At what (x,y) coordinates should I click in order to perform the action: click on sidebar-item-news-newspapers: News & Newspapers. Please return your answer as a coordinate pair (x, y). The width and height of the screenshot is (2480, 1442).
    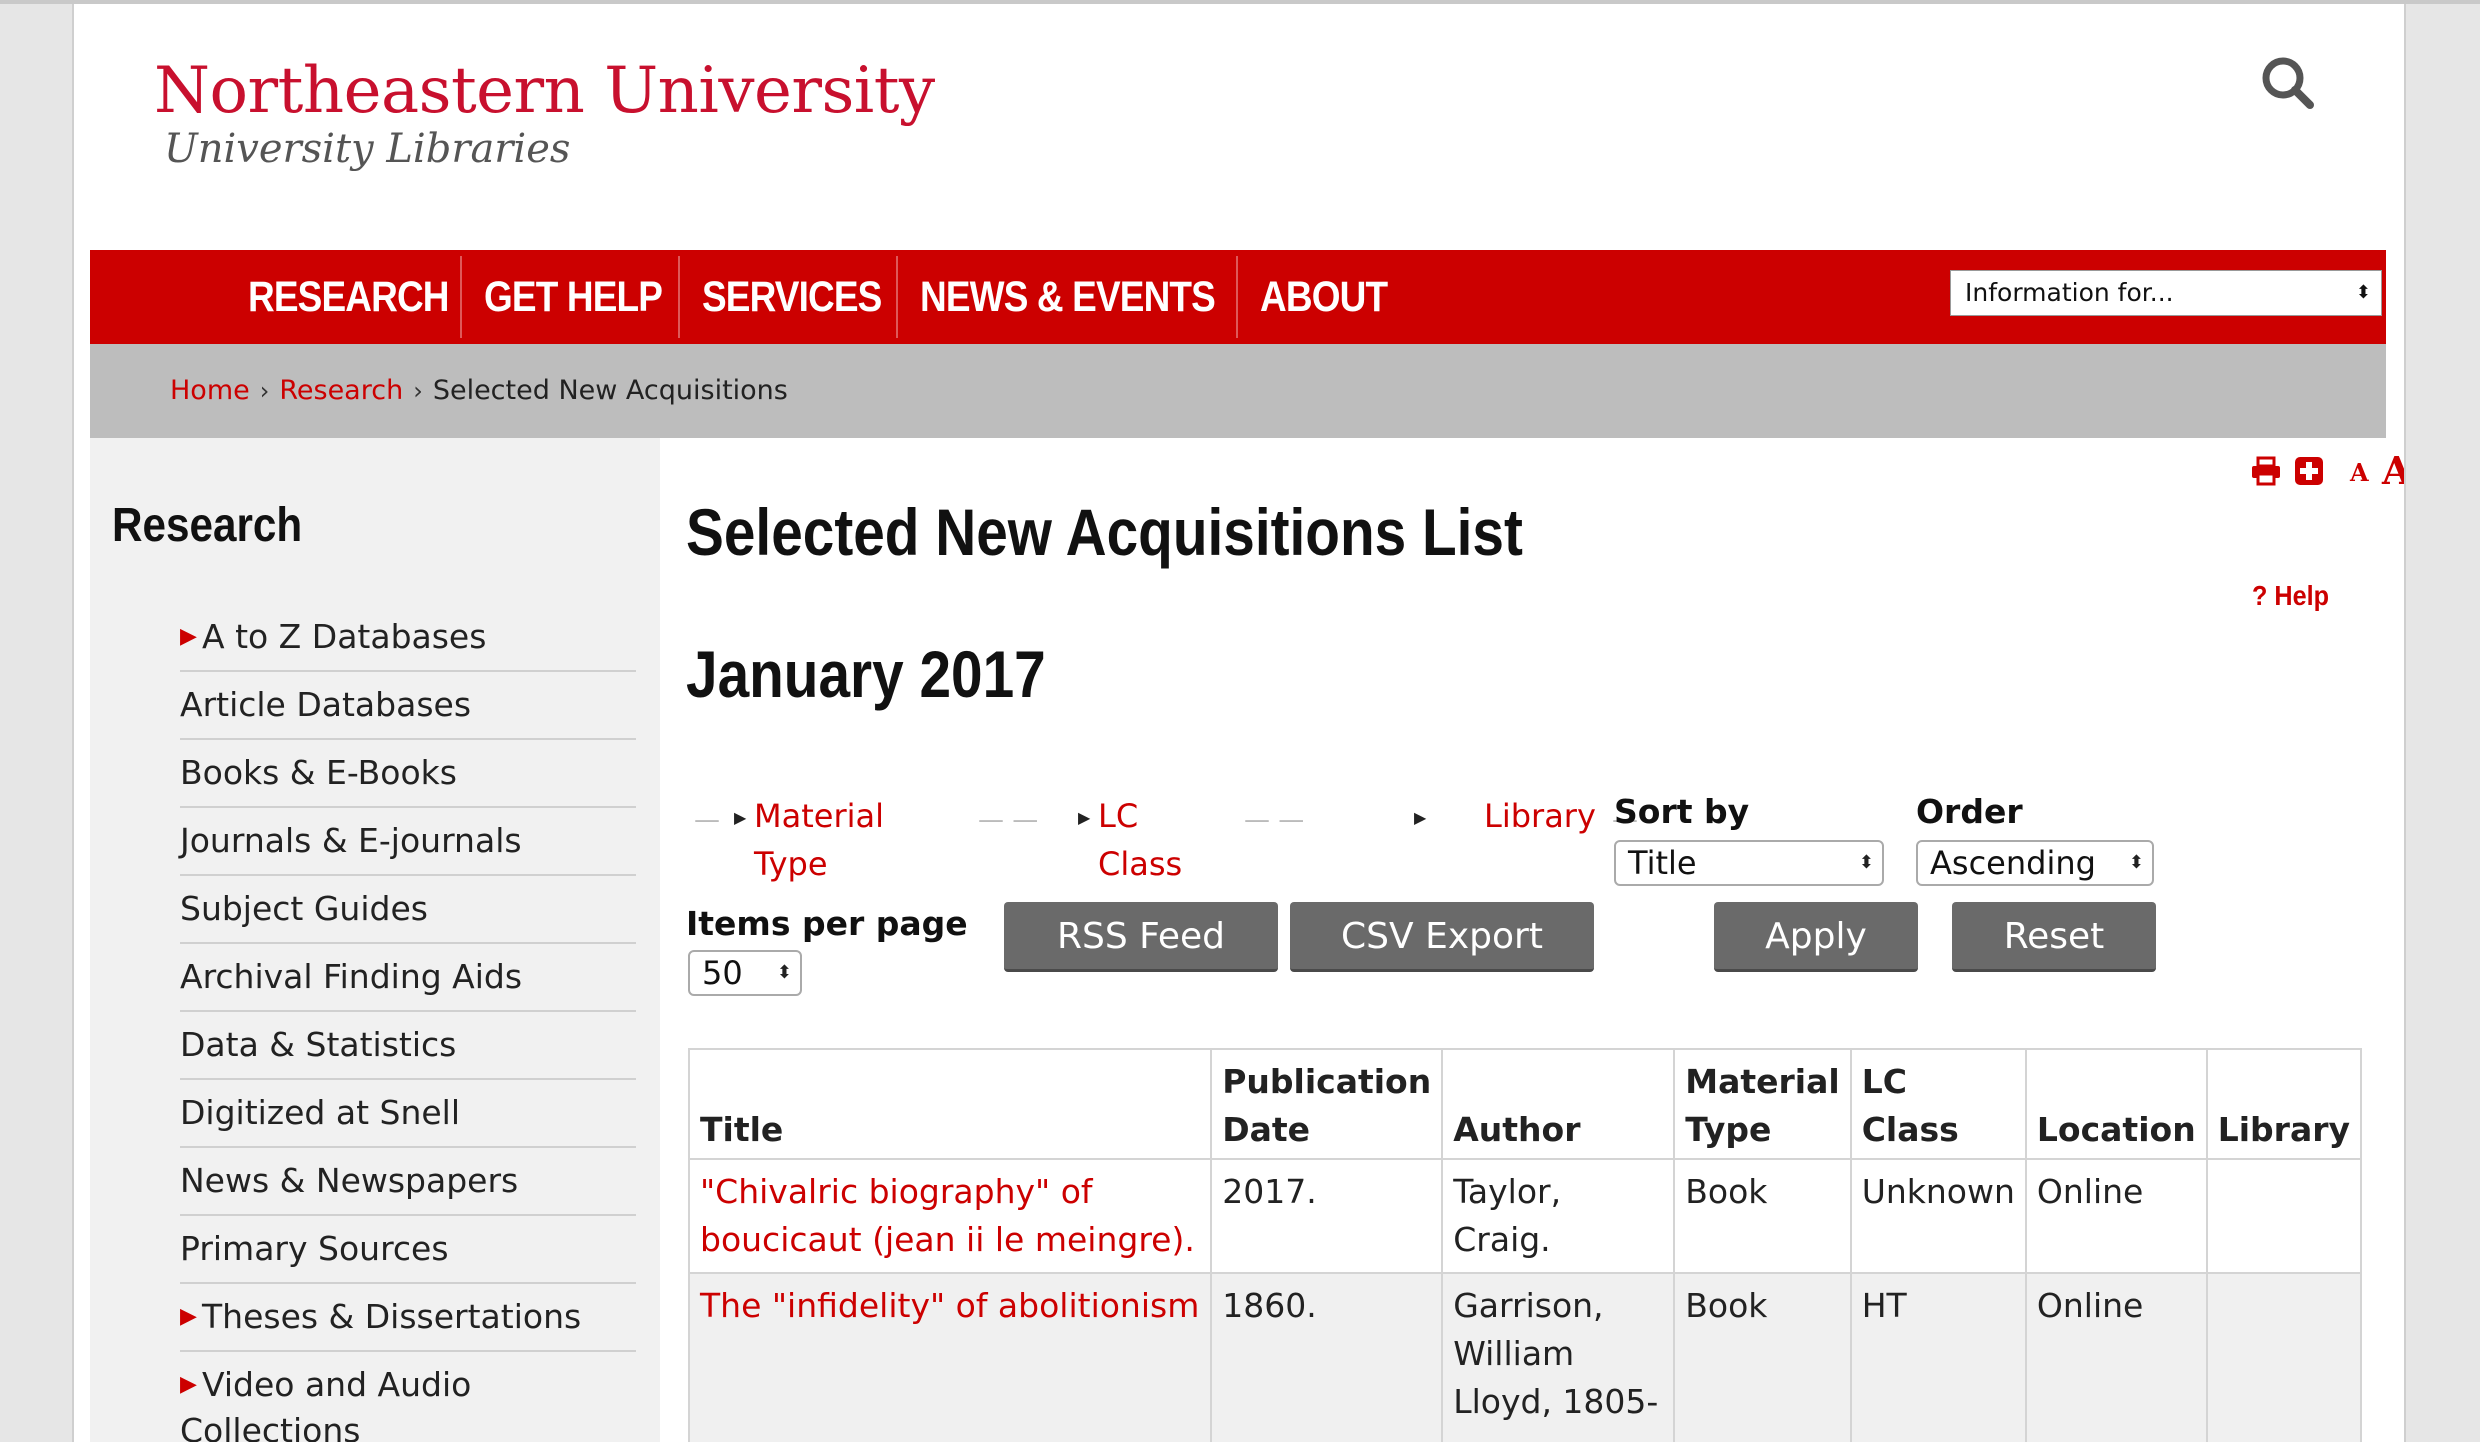
    Looking at the image, I should click on (408, 1182).